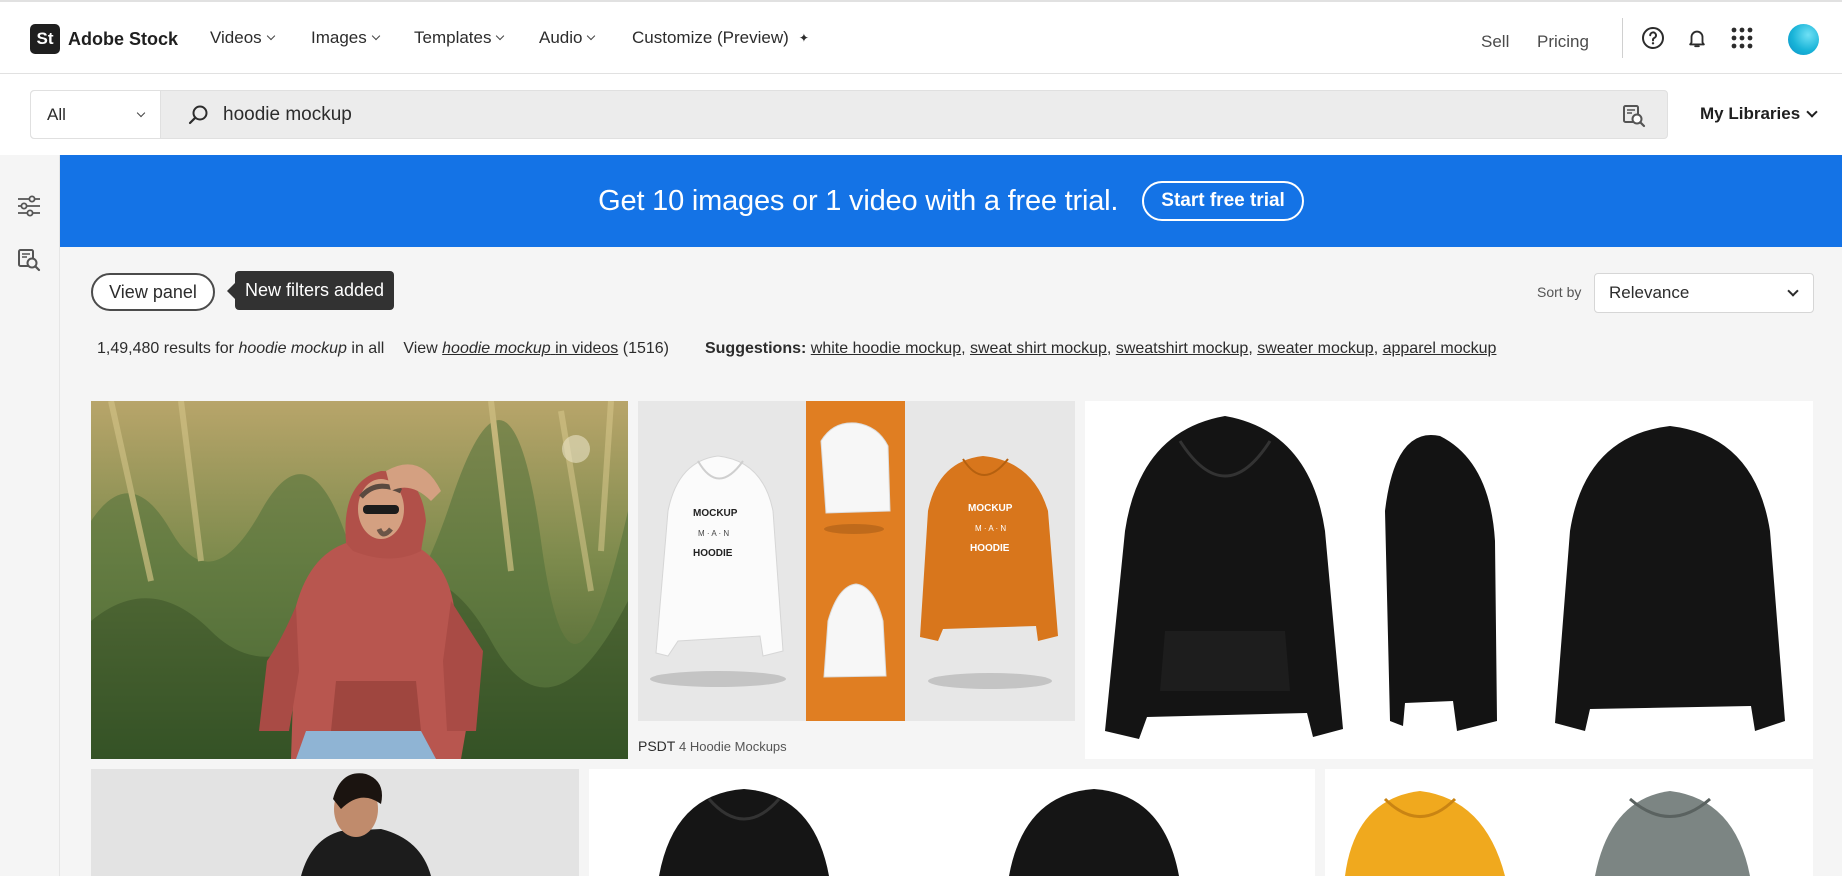  I want to click on results-query: hoodie mockup, so click(292, 348).